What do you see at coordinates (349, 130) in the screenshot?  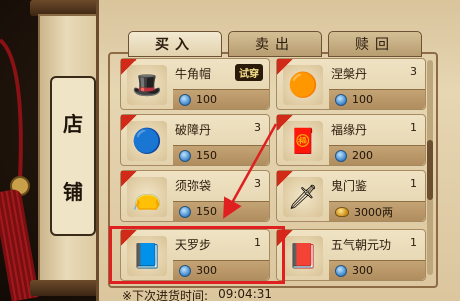 I see `item-name: 福缘丹` at bounding box center [349, 130].